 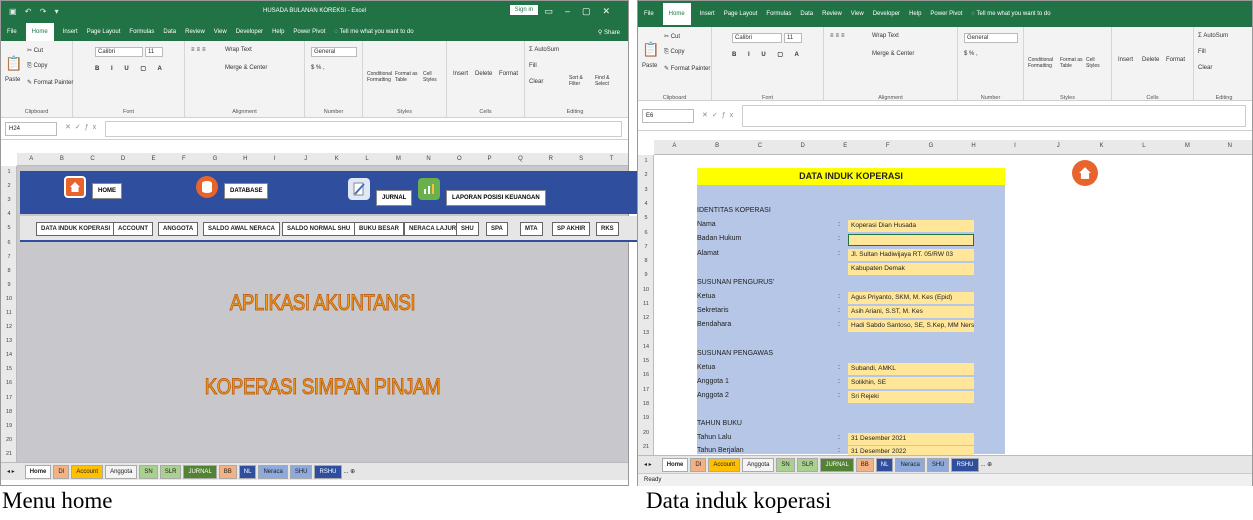 I want to click on jurnal-button: JURNAL, so click(x=394, y=198).